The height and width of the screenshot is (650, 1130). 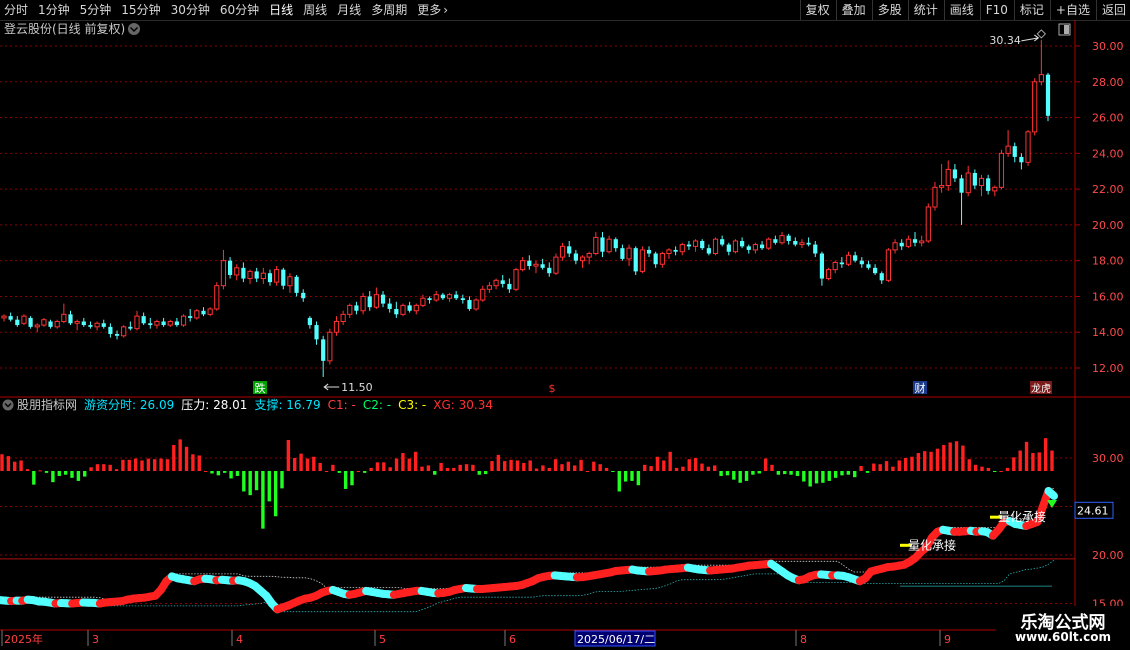 I want to click on indicator-readout: XG: 30.34, so click(x=463, y=405).